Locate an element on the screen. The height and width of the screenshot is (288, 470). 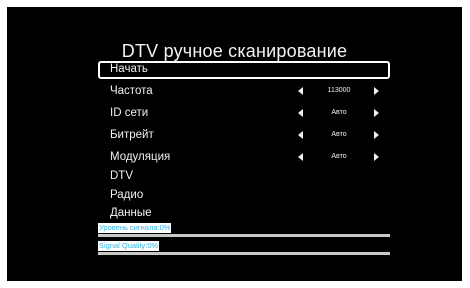
dtv-label: DTV is located at coordinates (121, 176).